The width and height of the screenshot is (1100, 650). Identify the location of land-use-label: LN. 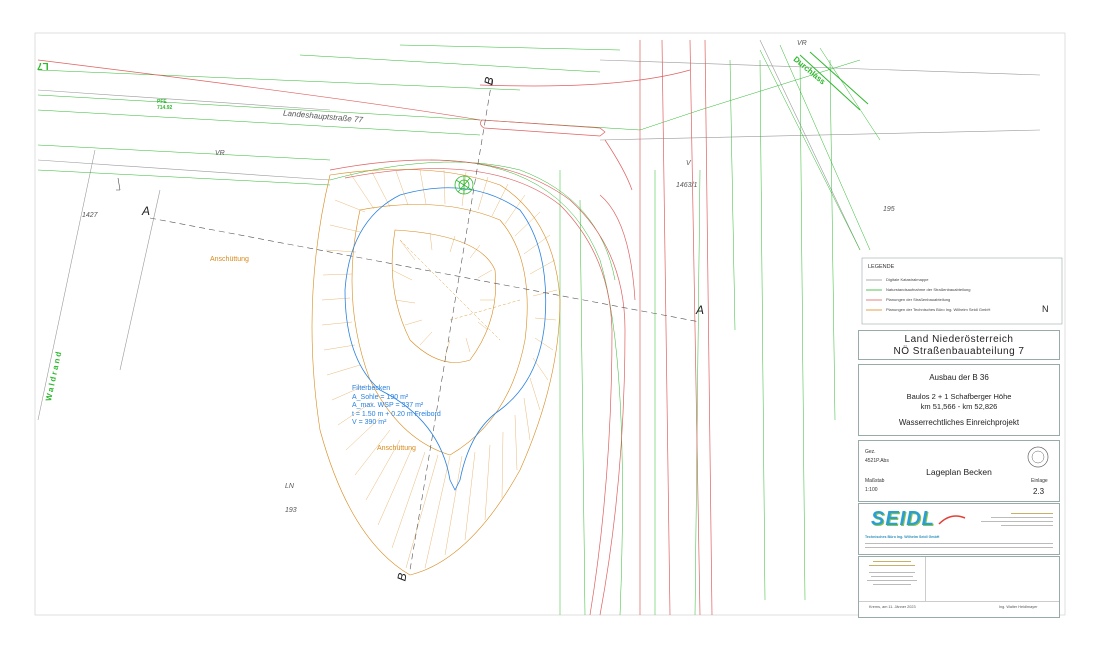
(289, 486).